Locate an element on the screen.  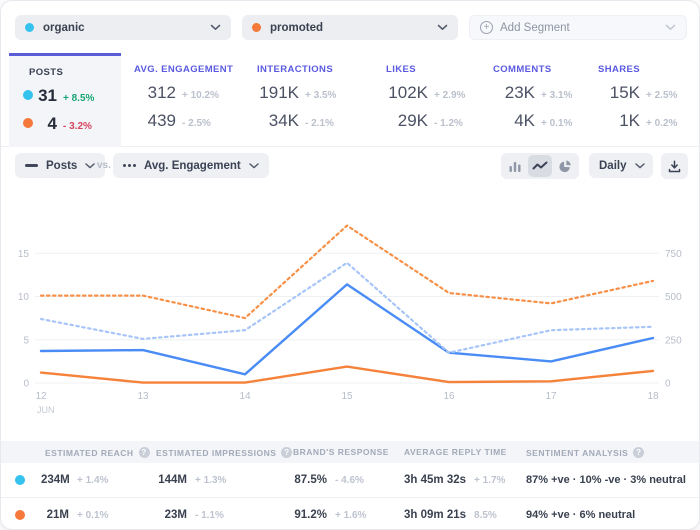
plus-circle-icon: + is located at coordinates (486, 27).